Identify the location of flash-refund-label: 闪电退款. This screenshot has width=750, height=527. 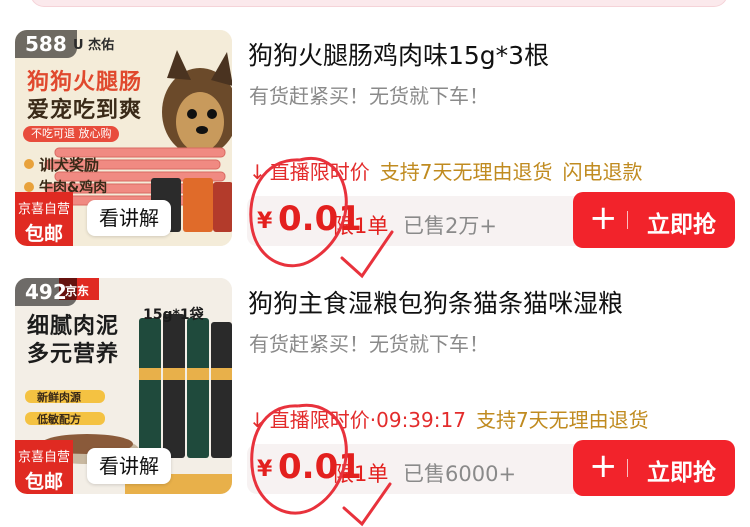
(602, 172).